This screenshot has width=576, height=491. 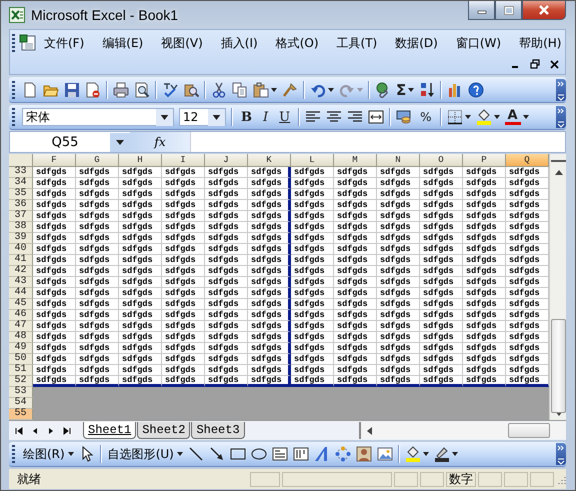 I want to click on clip-art-icon, so click(x=364, y=454).